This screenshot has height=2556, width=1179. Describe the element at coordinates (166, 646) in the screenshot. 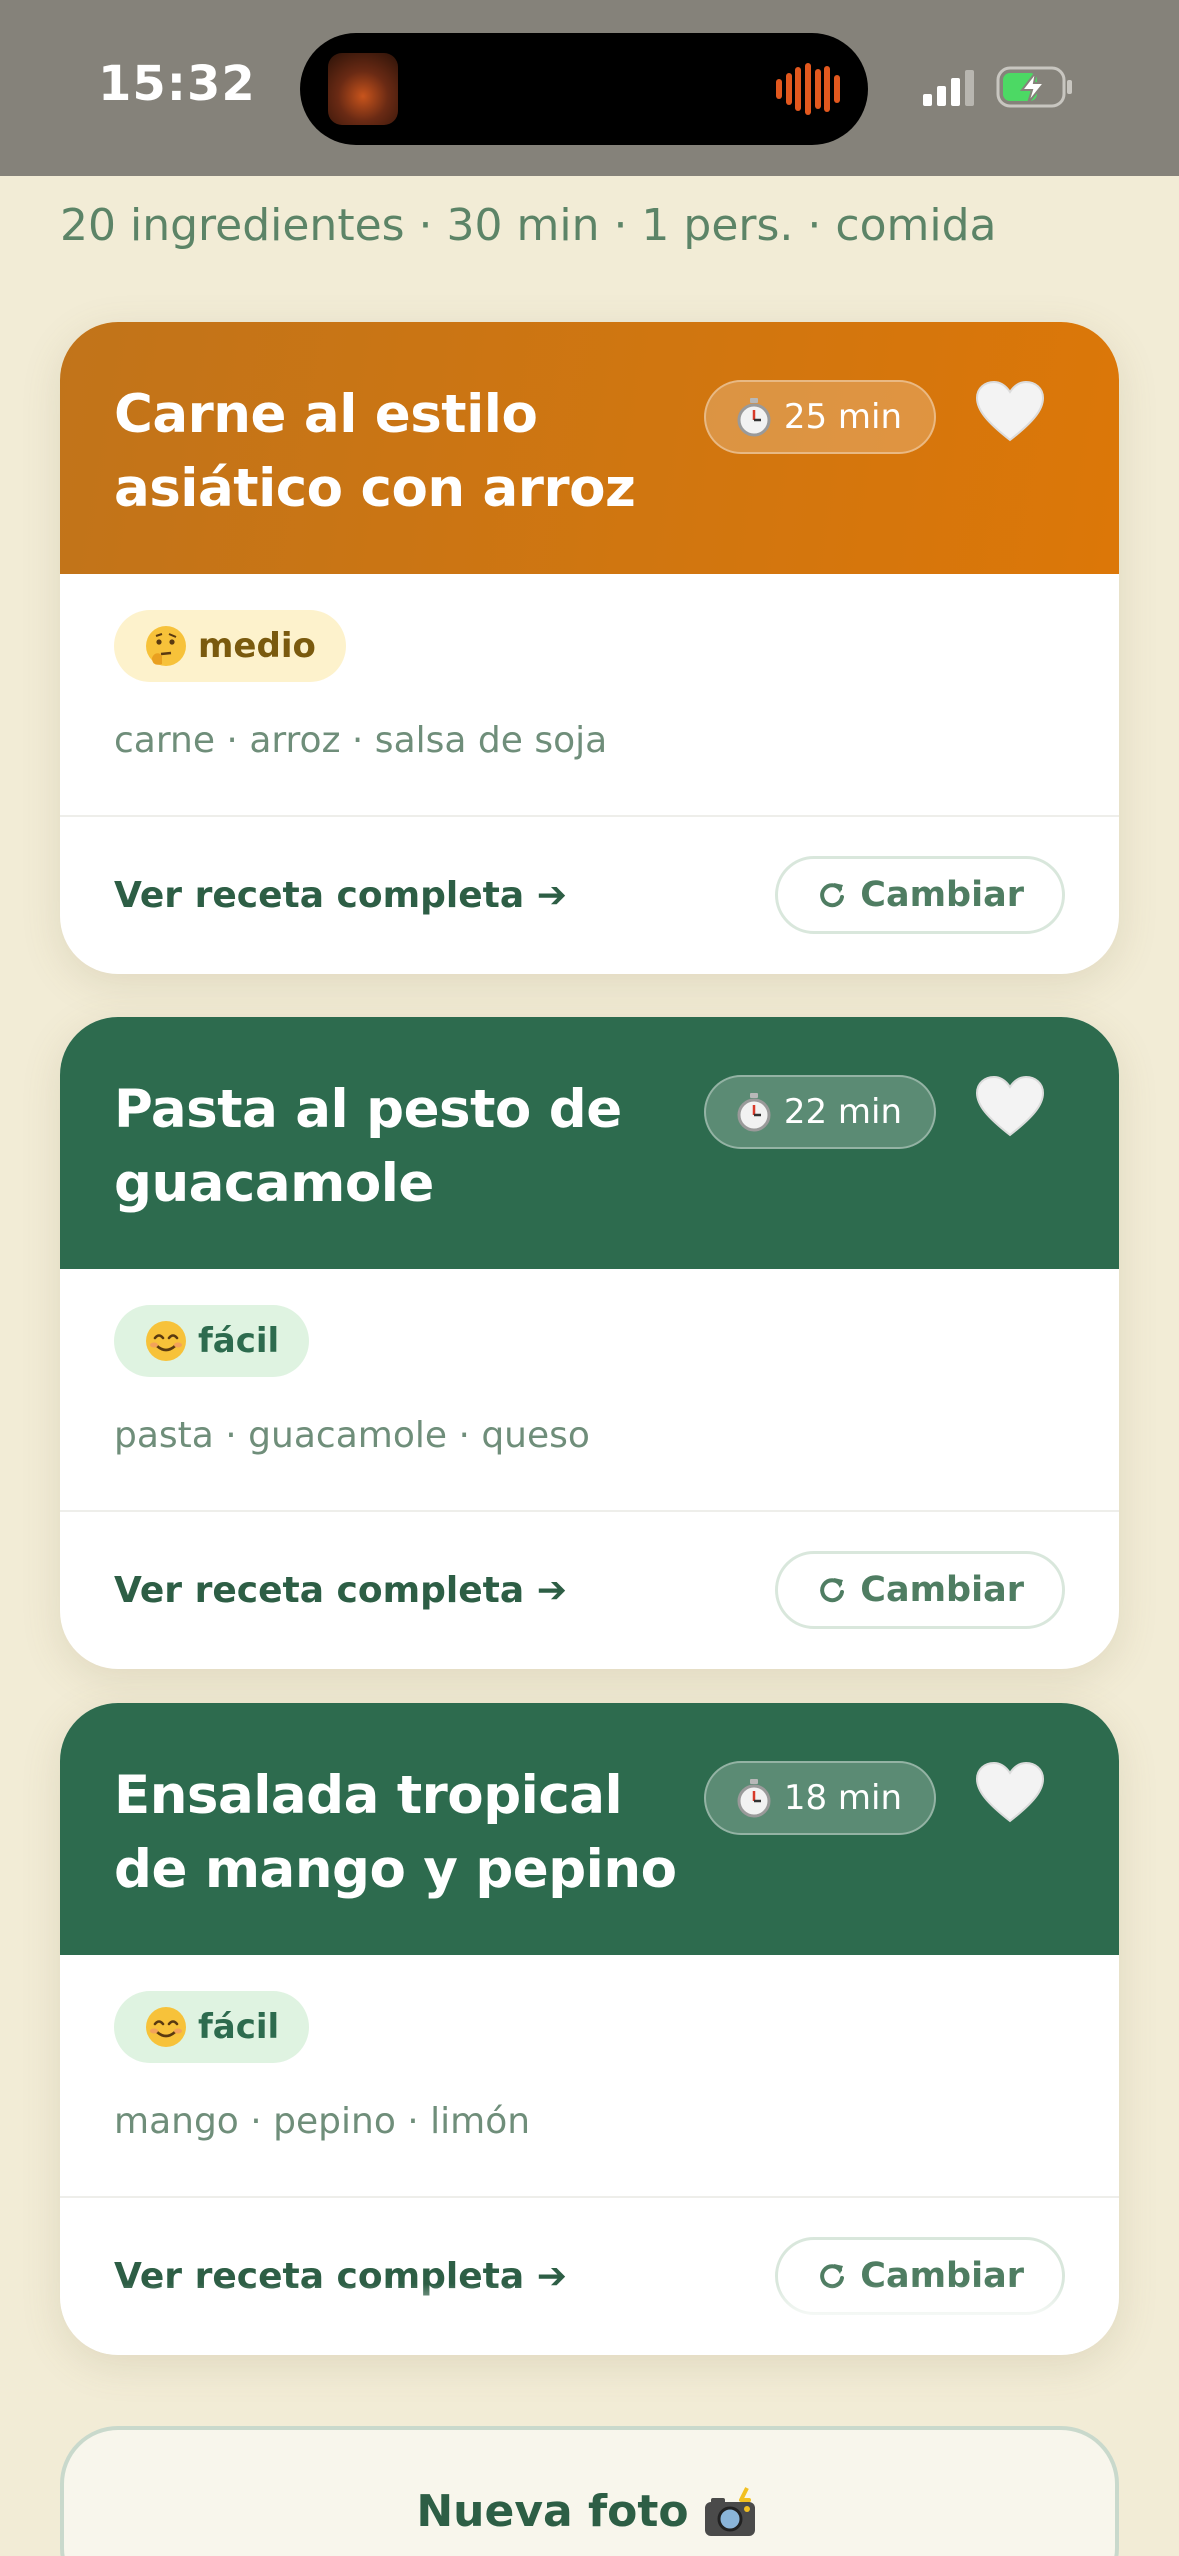

I see `thinking-face-icon` at that location.